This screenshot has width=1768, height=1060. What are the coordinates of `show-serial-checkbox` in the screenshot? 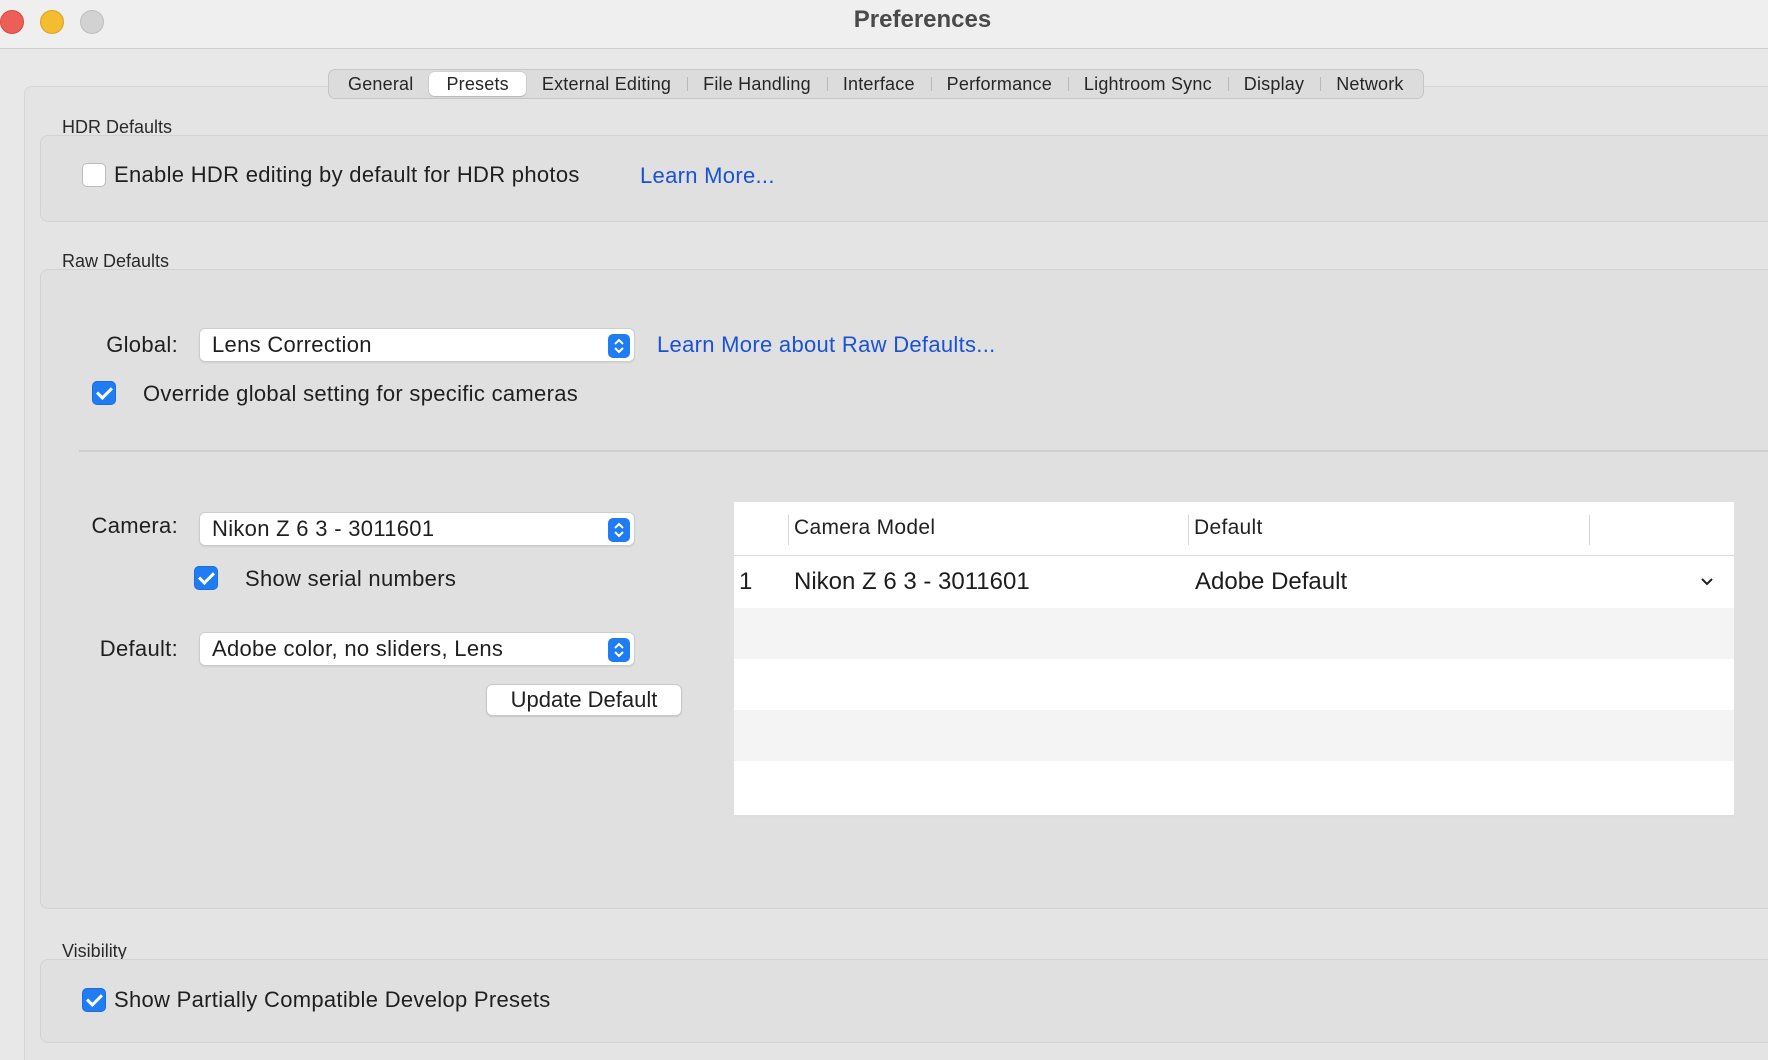 It's located at (206, 578).